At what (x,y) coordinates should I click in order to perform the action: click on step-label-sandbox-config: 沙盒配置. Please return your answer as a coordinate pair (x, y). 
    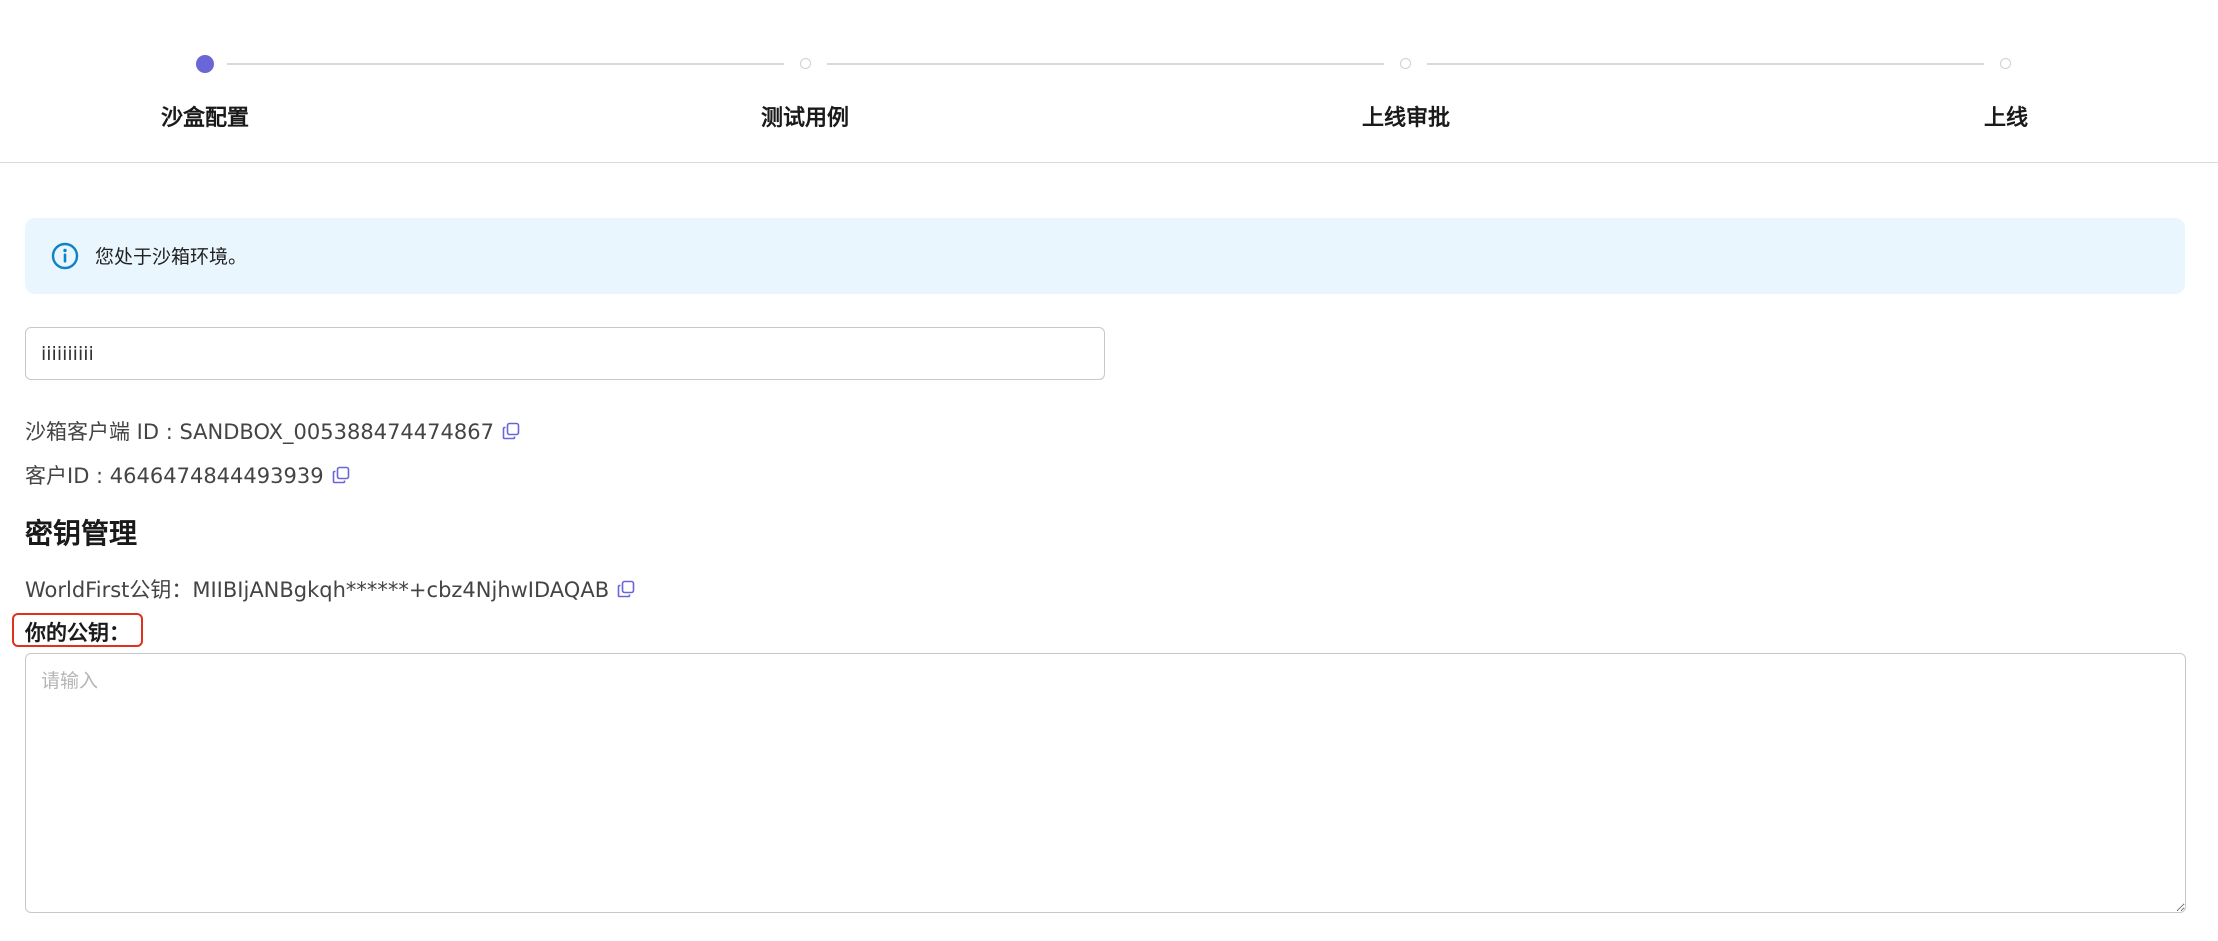
    Looking at the image, I should click on (205, 118).